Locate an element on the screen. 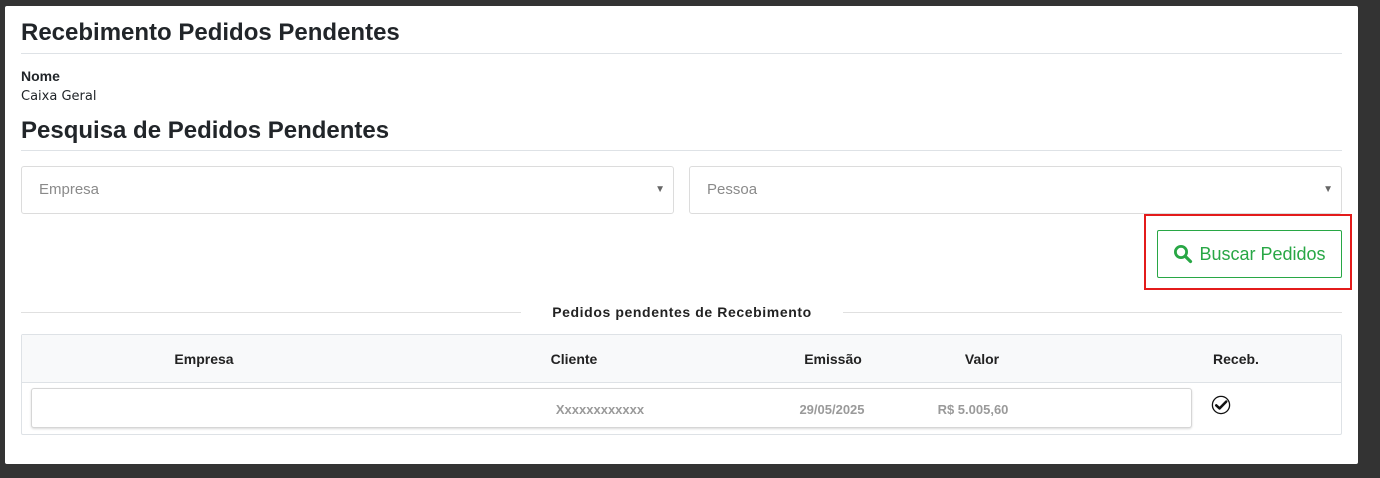 This screenshot has height=478, width=1380. section-divider-line-left is located at coordinates (271, 312).